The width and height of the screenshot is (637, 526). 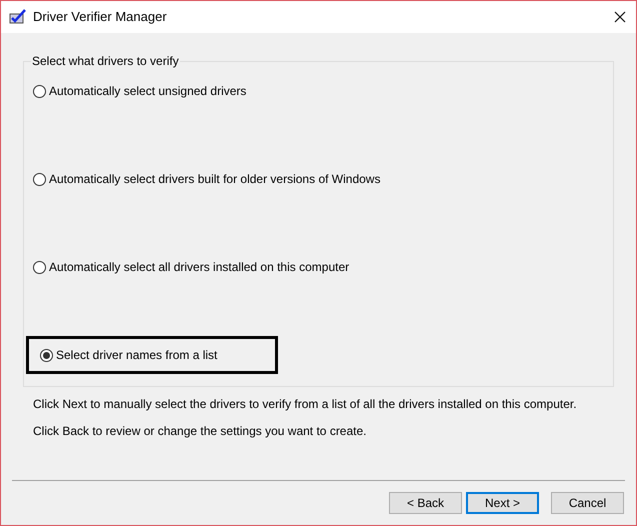 What do you see at coordinates (105, 61) in the screenshot?
I see `group-title: Select what drivers to verify` at bounding box center [105, 61].